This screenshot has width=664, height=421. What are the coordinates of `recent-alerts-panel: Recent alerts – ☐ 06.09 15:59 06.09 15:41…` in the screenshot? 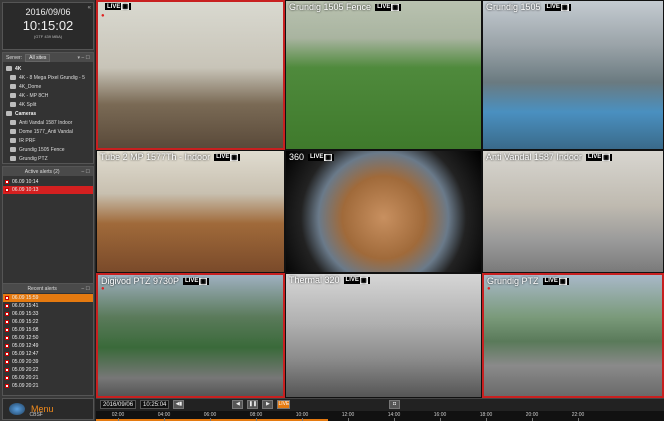 It's located at (48, 339).